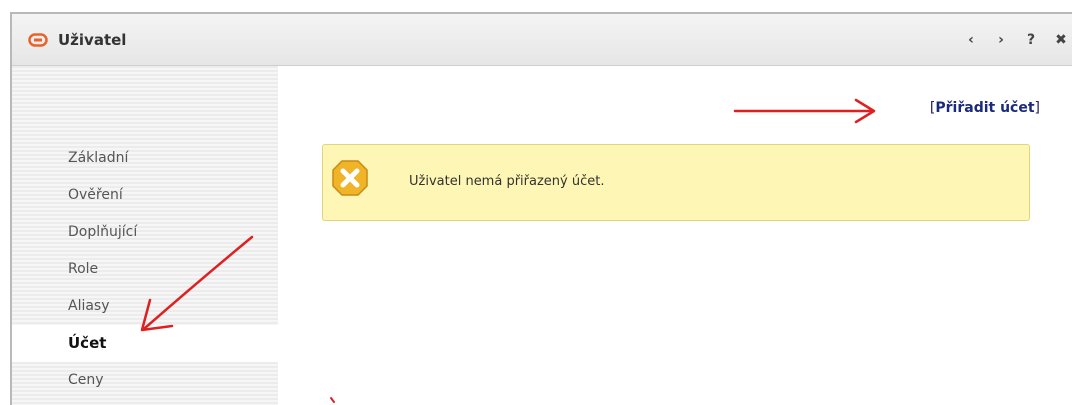 Image resolution: width=1072 pixels, height=405 pixels. I want to click on sidebar-item-overeni: Ověření, so click(145, 195).